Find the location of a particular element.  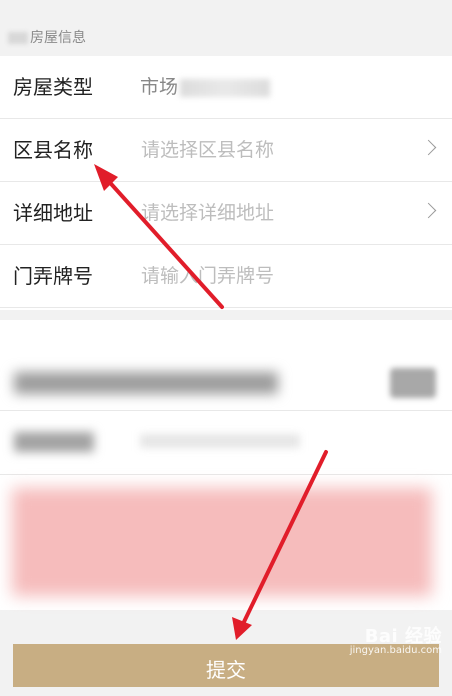

row-house-type: 房屋类型 市场 is located at coordinates (226, 87).